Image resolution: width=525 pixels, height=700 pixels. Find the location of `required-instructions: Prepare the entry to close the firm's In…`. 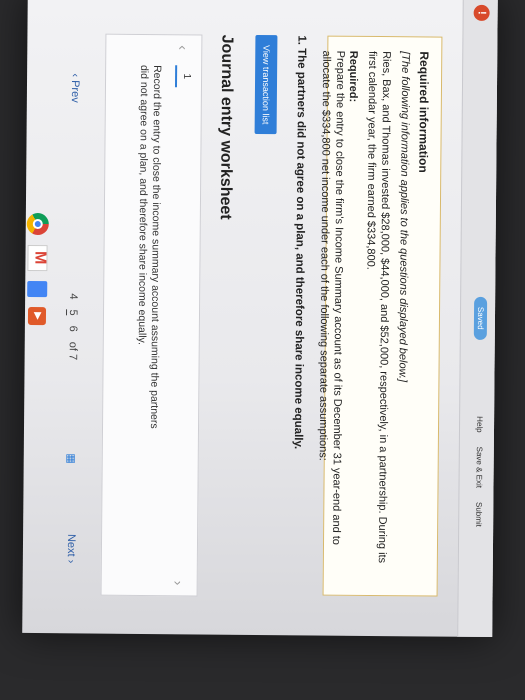

required-instructions: Prepare the entry to close the firm's In… is located at coordinates (331, 298).